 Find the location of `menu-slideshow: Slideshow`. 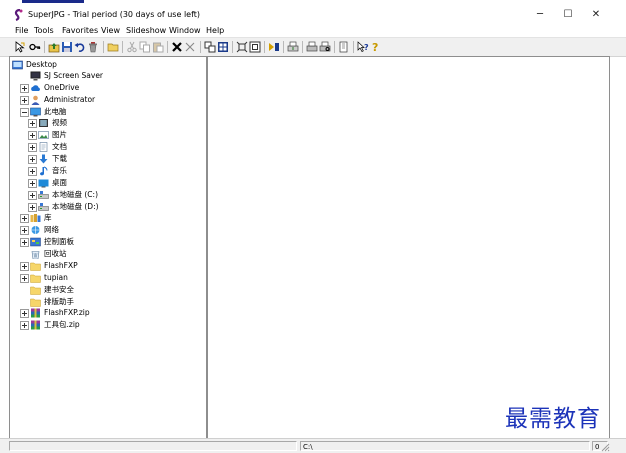

menu-slideshow: Slideshow is located at coordinates (146, 30).